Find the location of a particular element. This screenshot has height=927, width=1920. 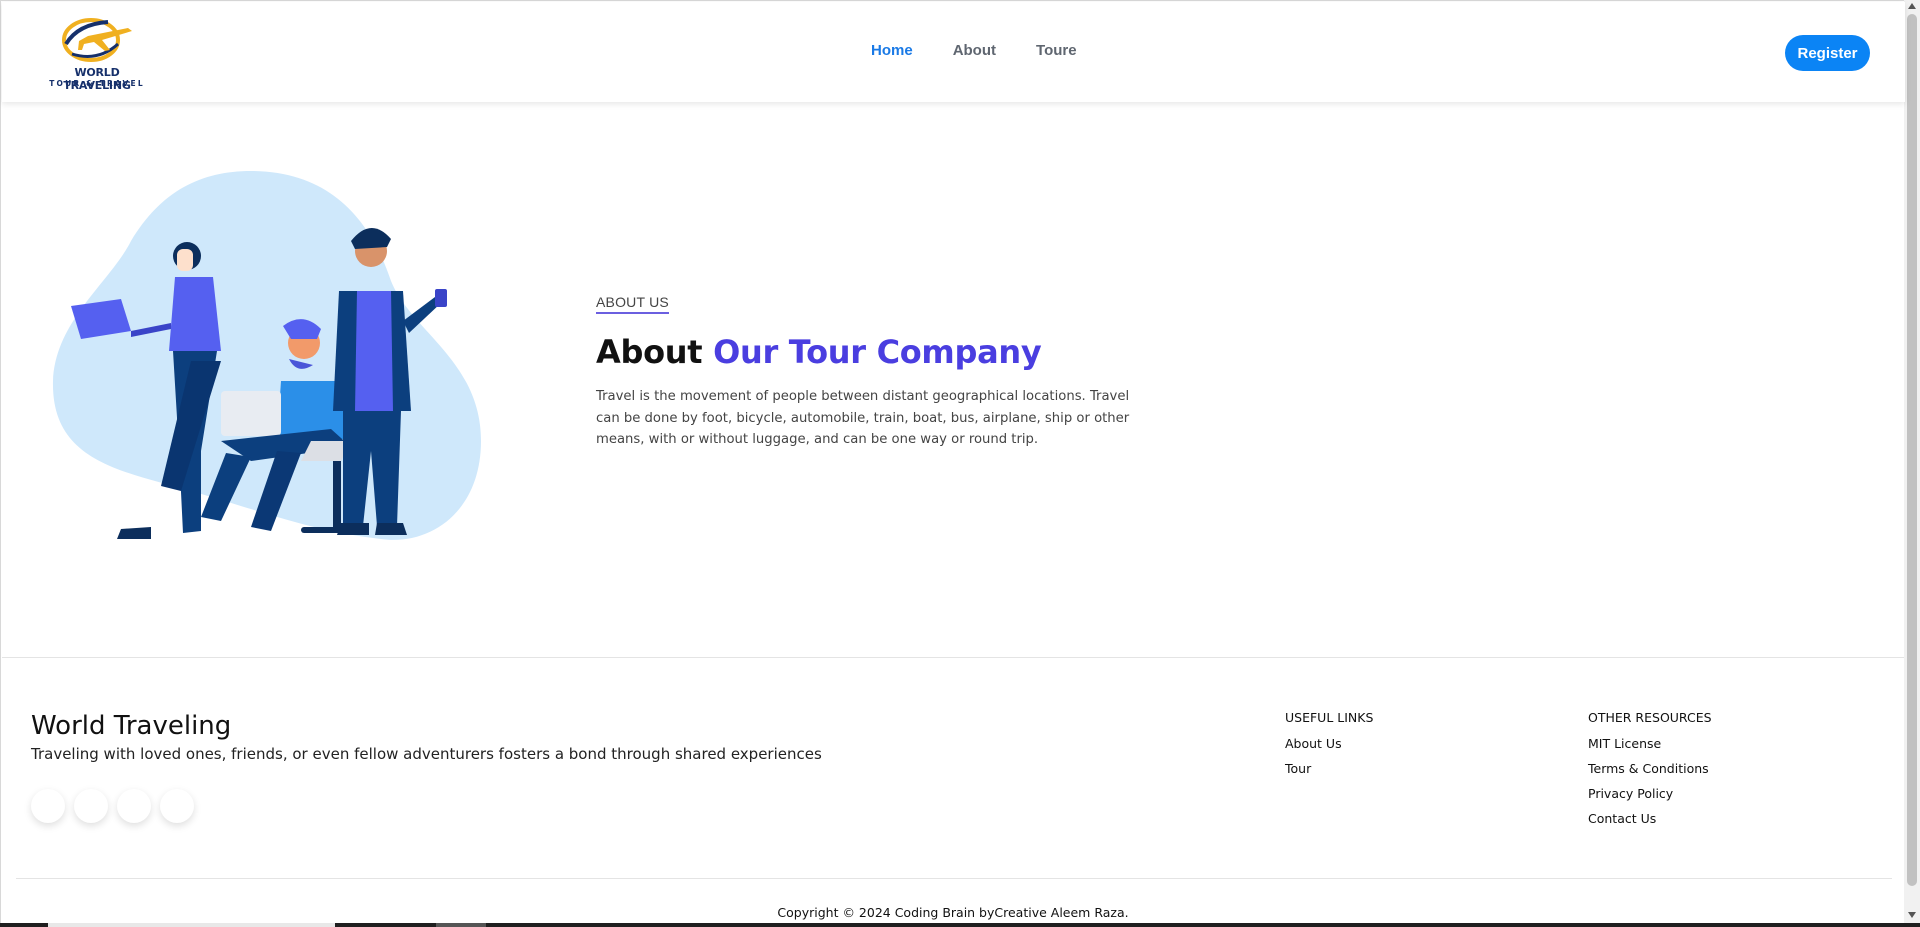

footer-link-about-us: About Us is located at coordinates (1329, 743).